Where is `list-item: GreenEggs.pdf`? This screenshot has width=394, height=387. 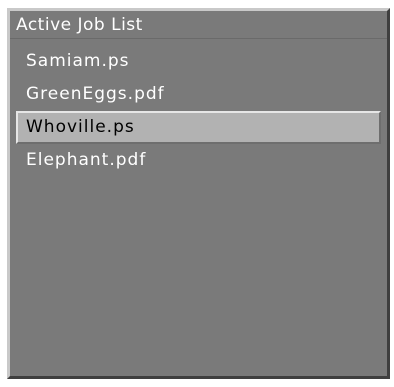 list-item: GreenEggs.pdf is located at coordinates (198, 94).